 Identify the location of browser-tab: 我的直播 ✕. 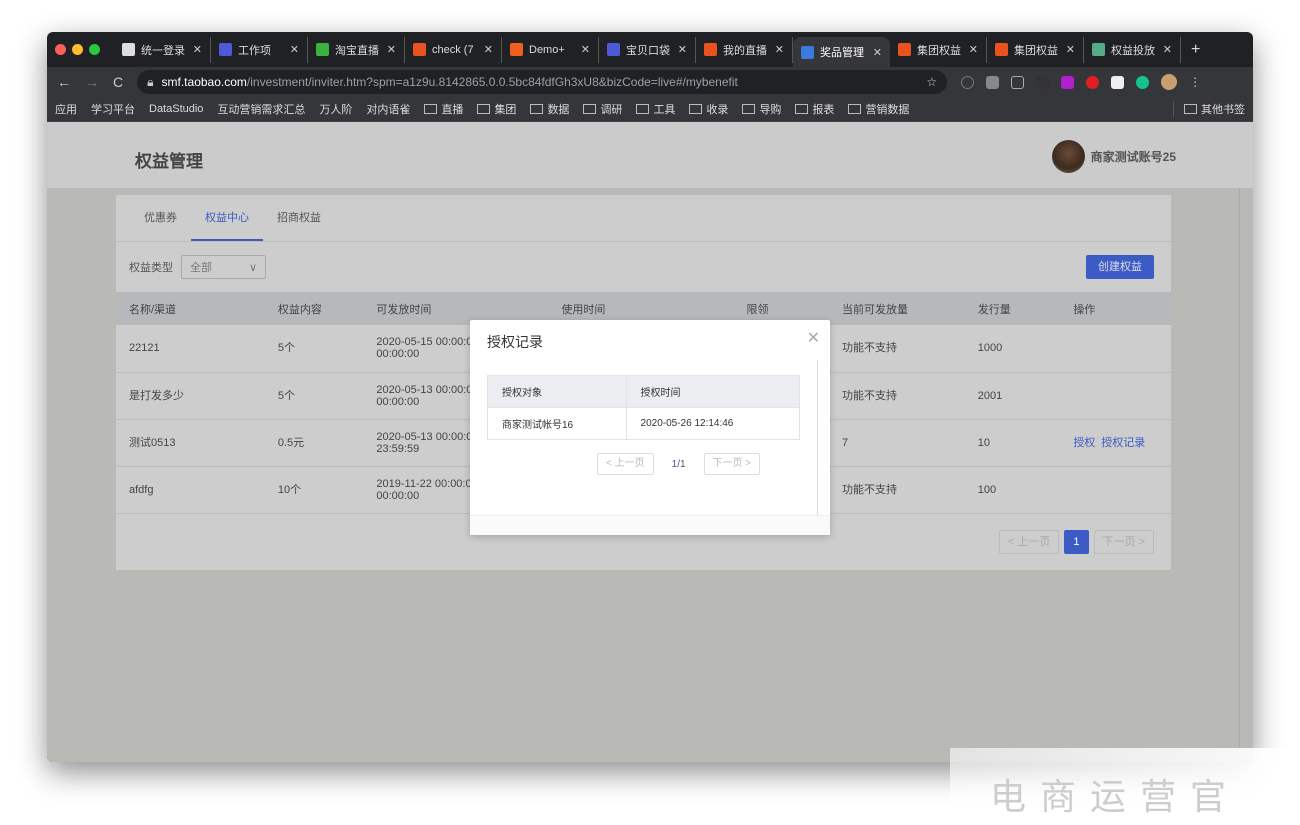
(744, 49).